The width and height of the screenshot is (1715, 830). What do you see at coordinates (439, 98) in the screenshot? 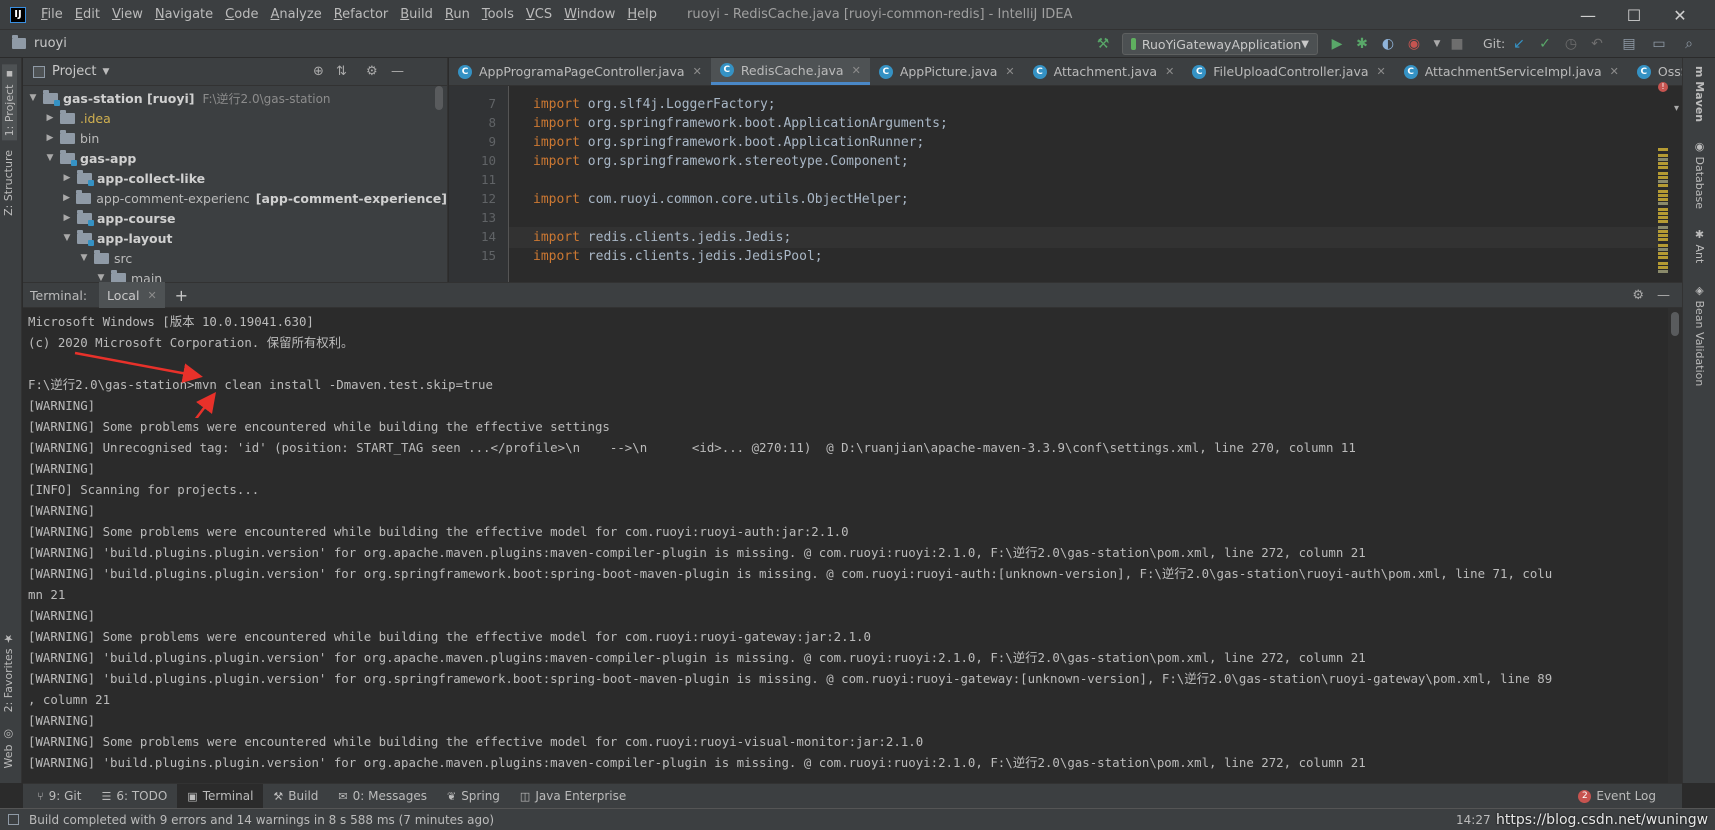
I see `tree-scrollbar` at bounding box center [439, 98].